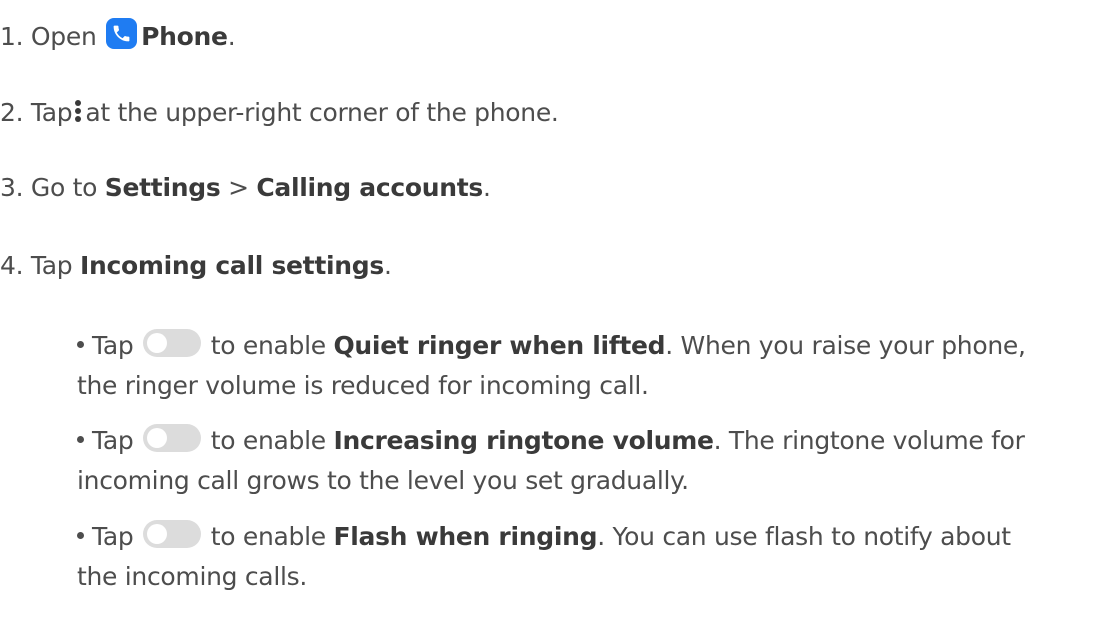  What do you see at coordinates (12, 112) in the screenshot?
I see `step-number: 2.` at bounding box center [12, 112].